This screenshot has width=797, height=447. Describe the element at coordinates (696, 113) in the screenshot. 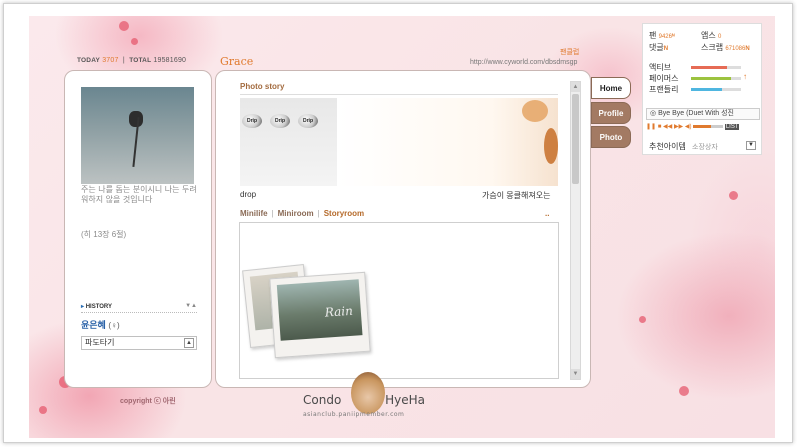

I see `music-title-text: Bye Bye (Duet With 성진` at that location.